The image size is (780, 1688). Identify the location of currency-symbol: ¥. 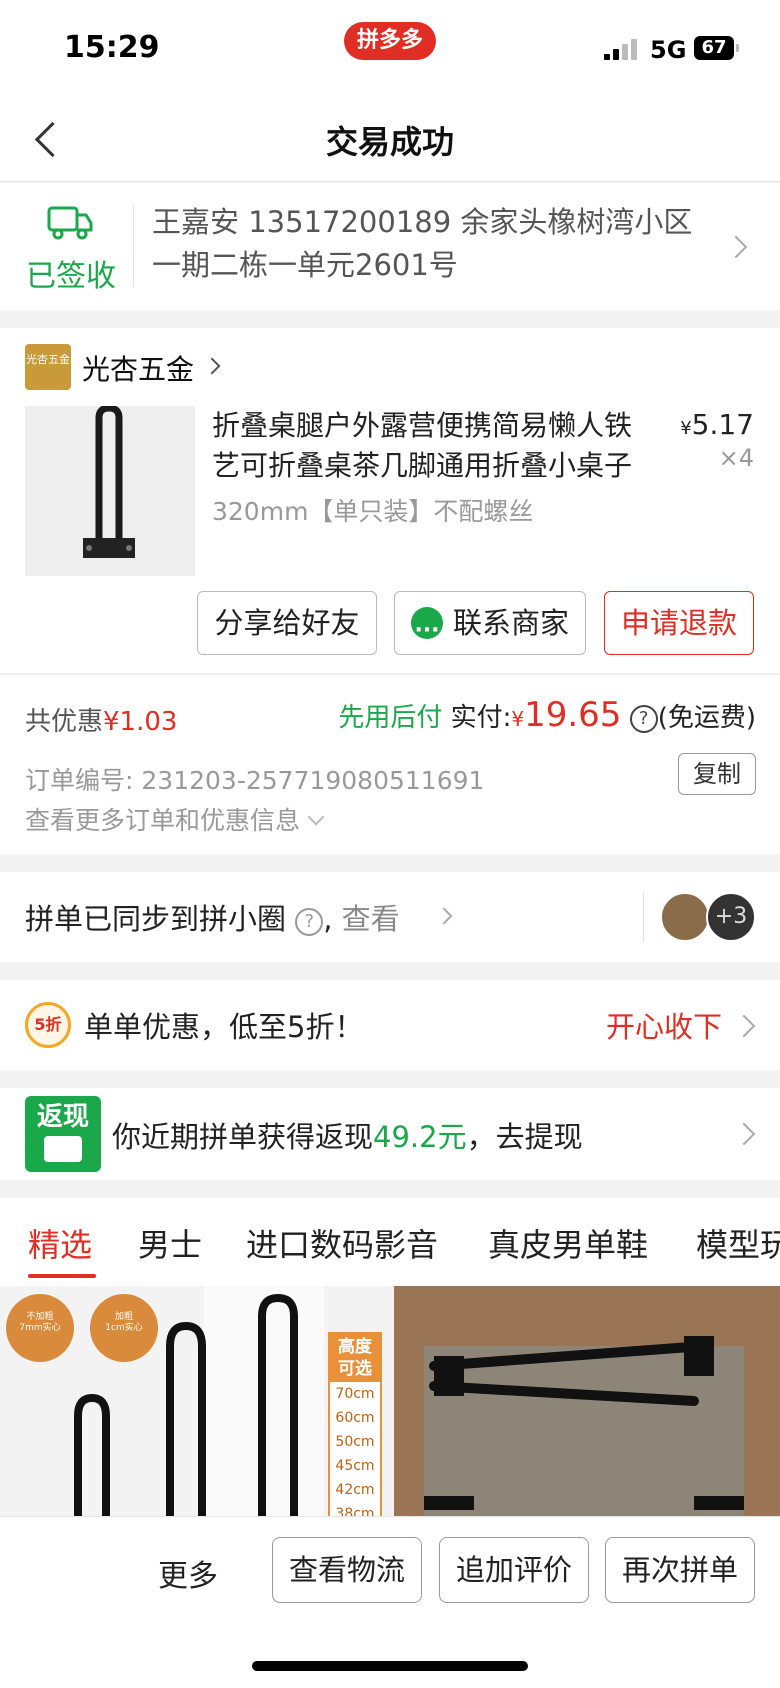
(686, 428).